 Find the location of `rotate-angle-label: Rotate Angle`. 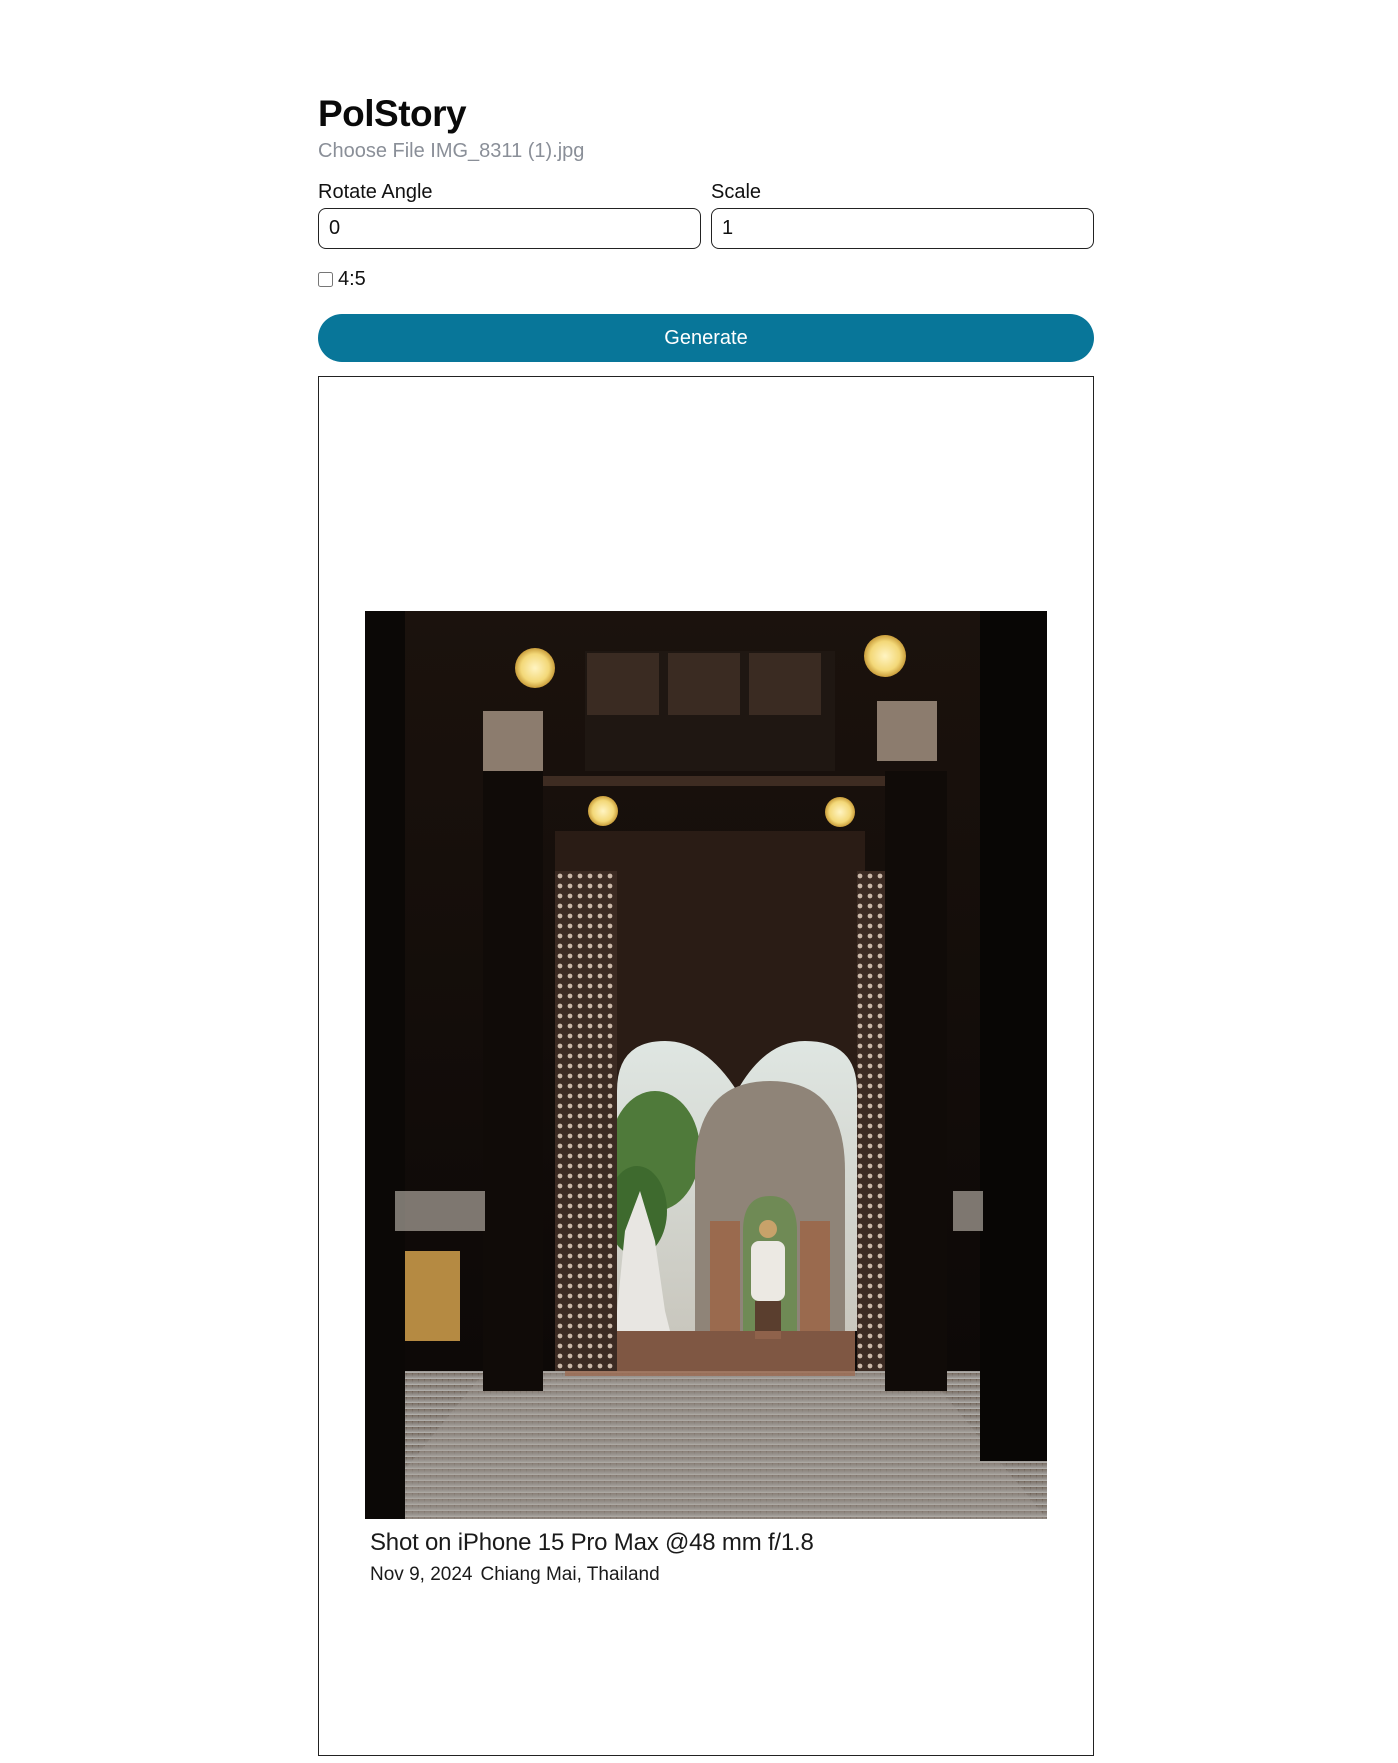

rotate-angle-label: Rotate Angle is located at coordinates (375, 192).